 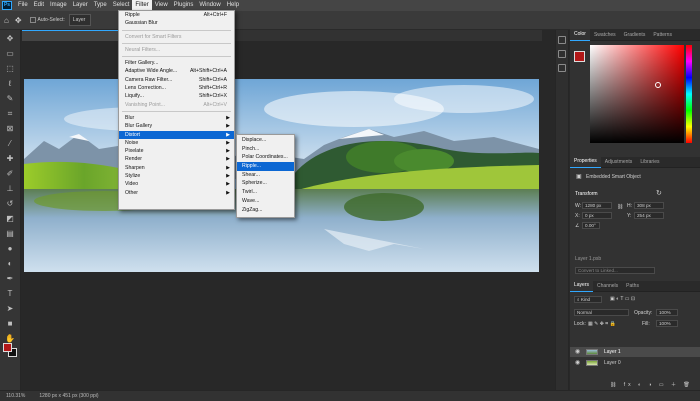 I want to click on eyedropper-tool-icon: ⁄, so click(x=10, y=143).